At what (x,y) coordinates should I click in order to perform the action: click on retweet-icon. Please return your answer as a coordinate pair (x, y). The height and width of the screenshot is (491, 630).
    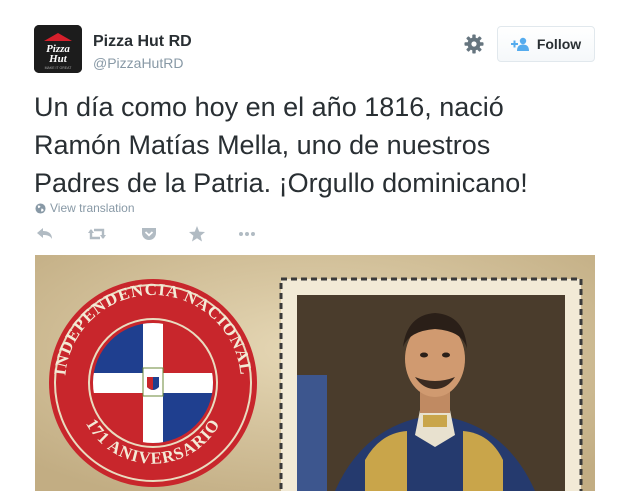
    Looking at the image, I should click on (97, 234).